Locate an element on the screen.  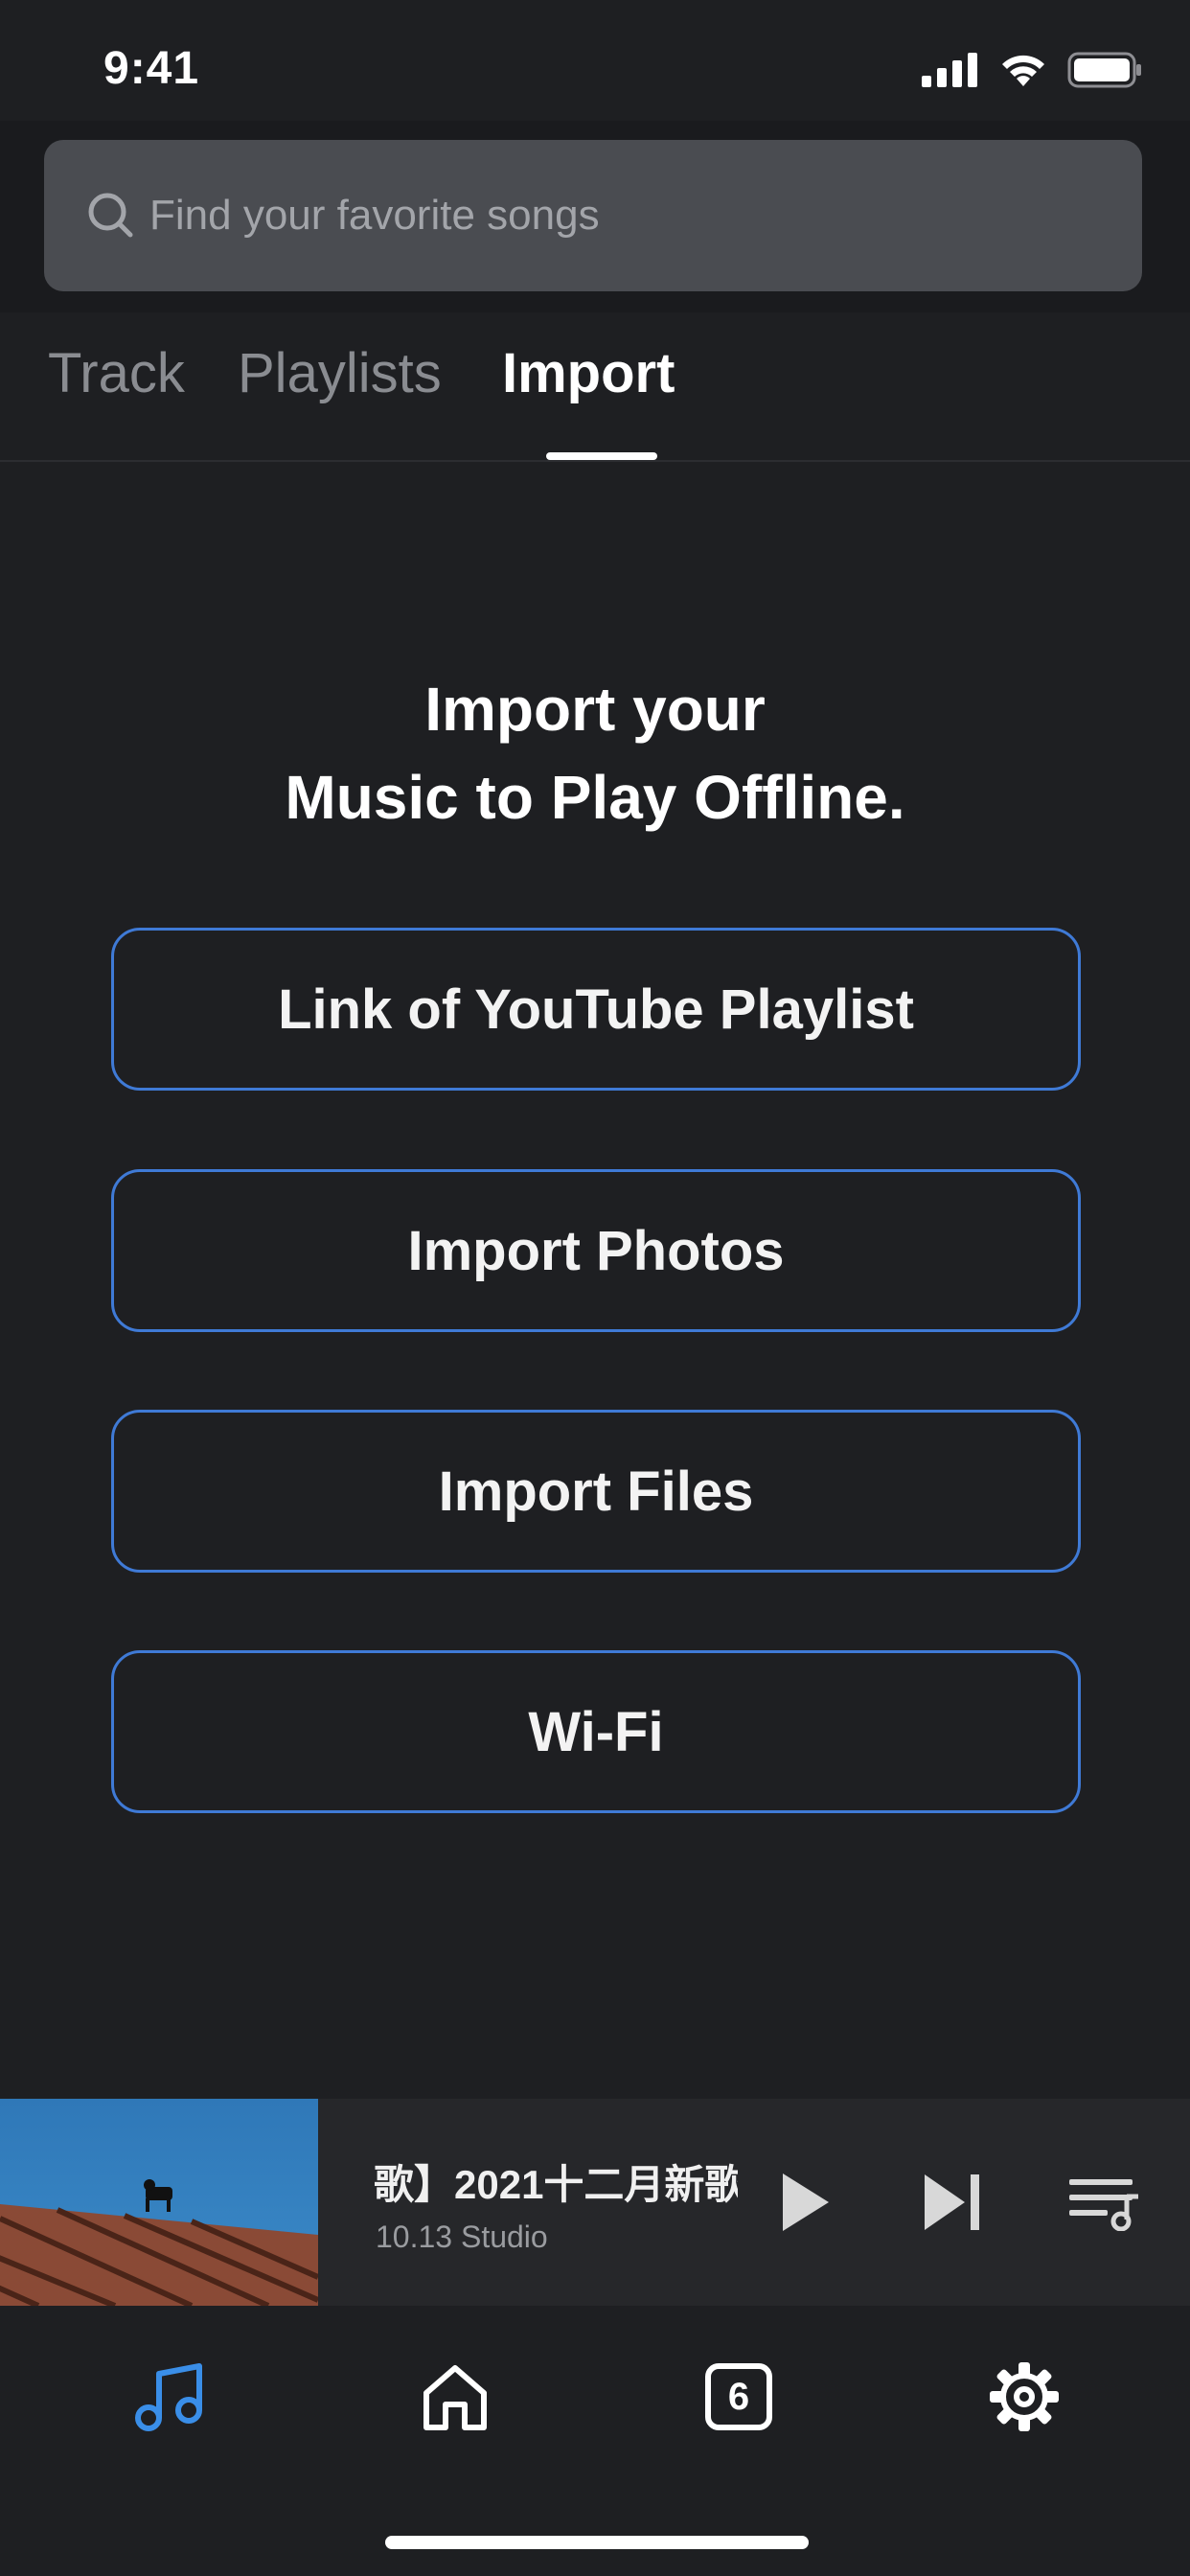
headline-line-1: Import your is located at coordinates (595, 709).